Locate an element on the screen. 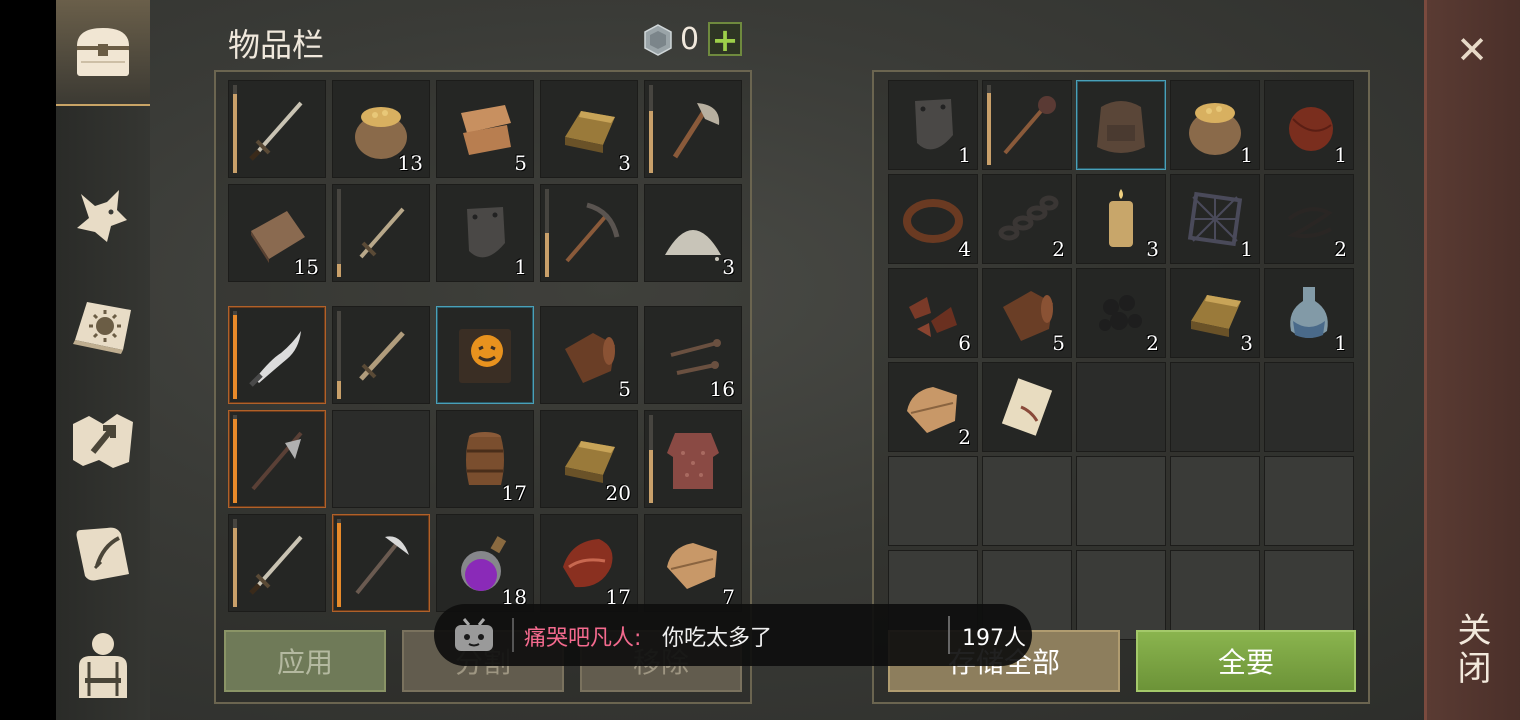 This screenshot has width=1520, height=720. screen-edge is located at coordinates (28, 360).